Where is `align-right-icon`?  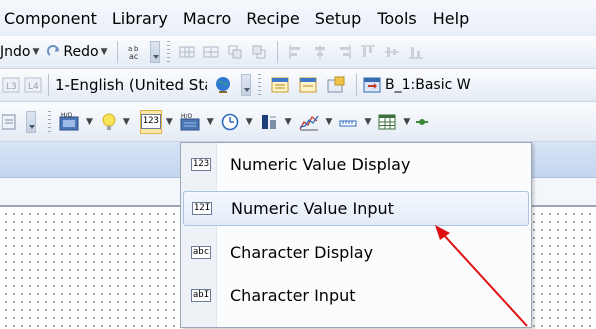
align-right-icon is located at coordinates (344, 52).